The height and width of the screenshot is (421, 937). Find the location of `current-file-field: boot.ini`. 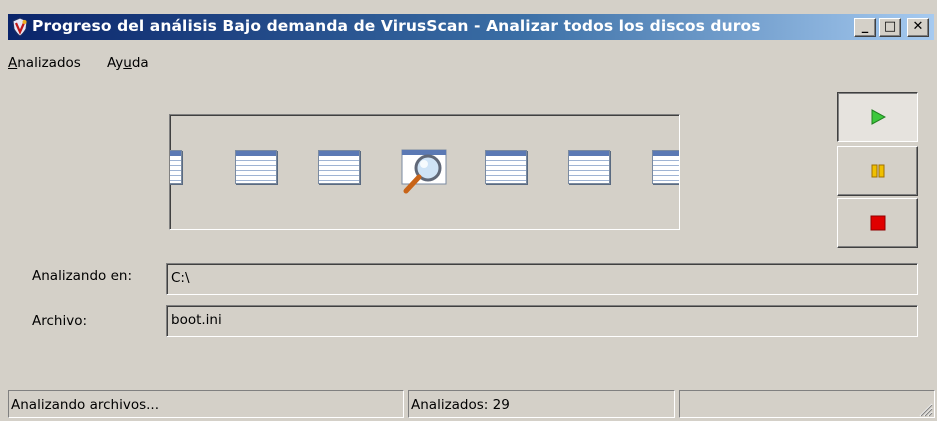

current-file-field: boot.ini is located at coordinates (542, 321).